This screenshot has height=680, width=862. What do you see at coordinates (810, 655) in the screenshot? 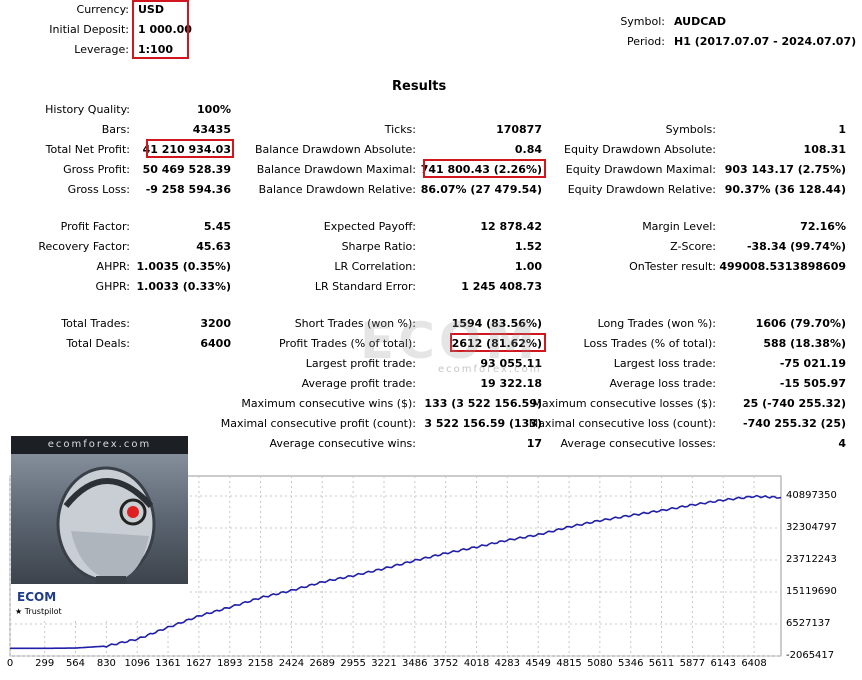
I see `y-tick-label: -2065417` at bounding box center [810, 655].